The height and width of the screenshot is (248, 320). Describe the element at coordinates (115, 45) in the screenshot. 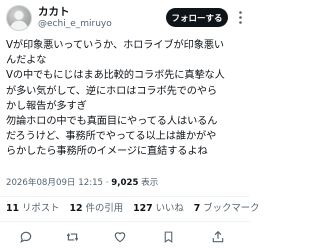

I see `post-line: Vが印象悪いっていうか、ホロライブが印象悪い` at that location.